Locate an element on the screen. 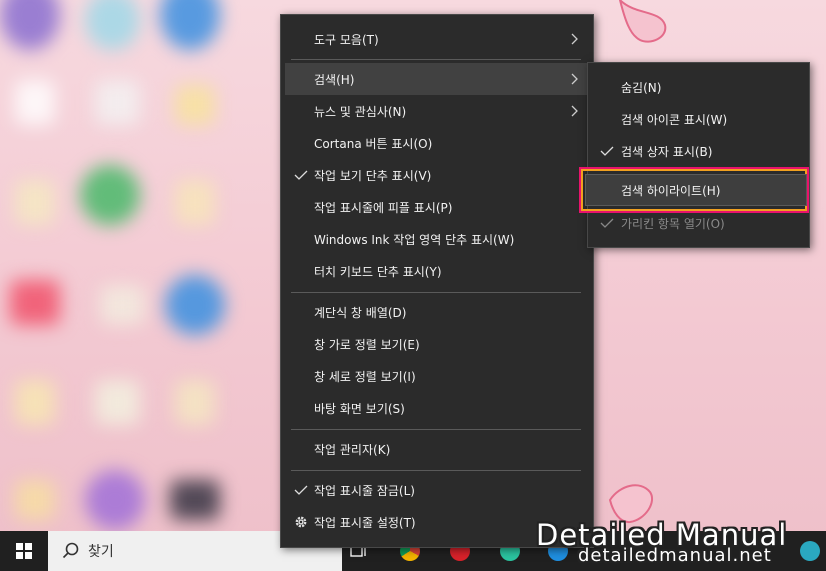 The height and width of the screenshot is (571, 826). windows-icon is located at coordinates (24, 551).